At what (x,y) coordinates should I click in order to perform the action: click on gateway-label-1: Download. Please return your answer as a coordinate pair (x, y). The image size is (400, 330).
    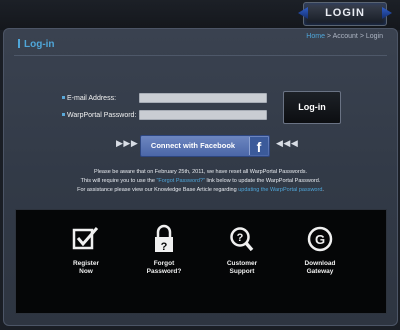
    Looking at the image, I should click on (320, 263).